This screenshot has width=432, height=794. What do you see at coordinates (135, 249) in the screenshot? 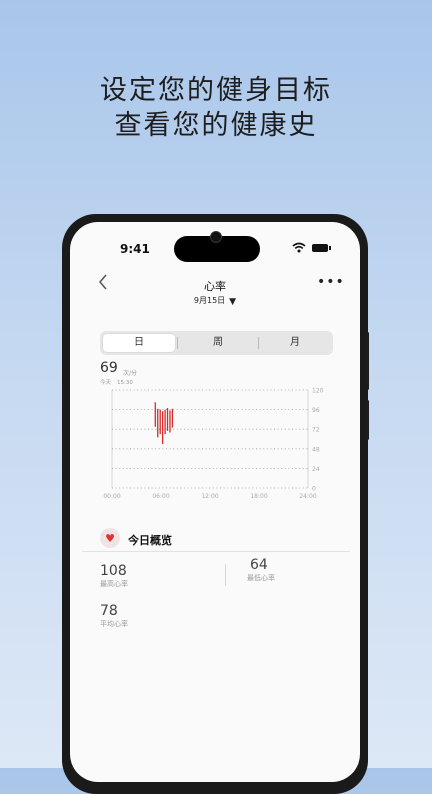
I see `status-time: 9:41` at bounding box center [135, 249].